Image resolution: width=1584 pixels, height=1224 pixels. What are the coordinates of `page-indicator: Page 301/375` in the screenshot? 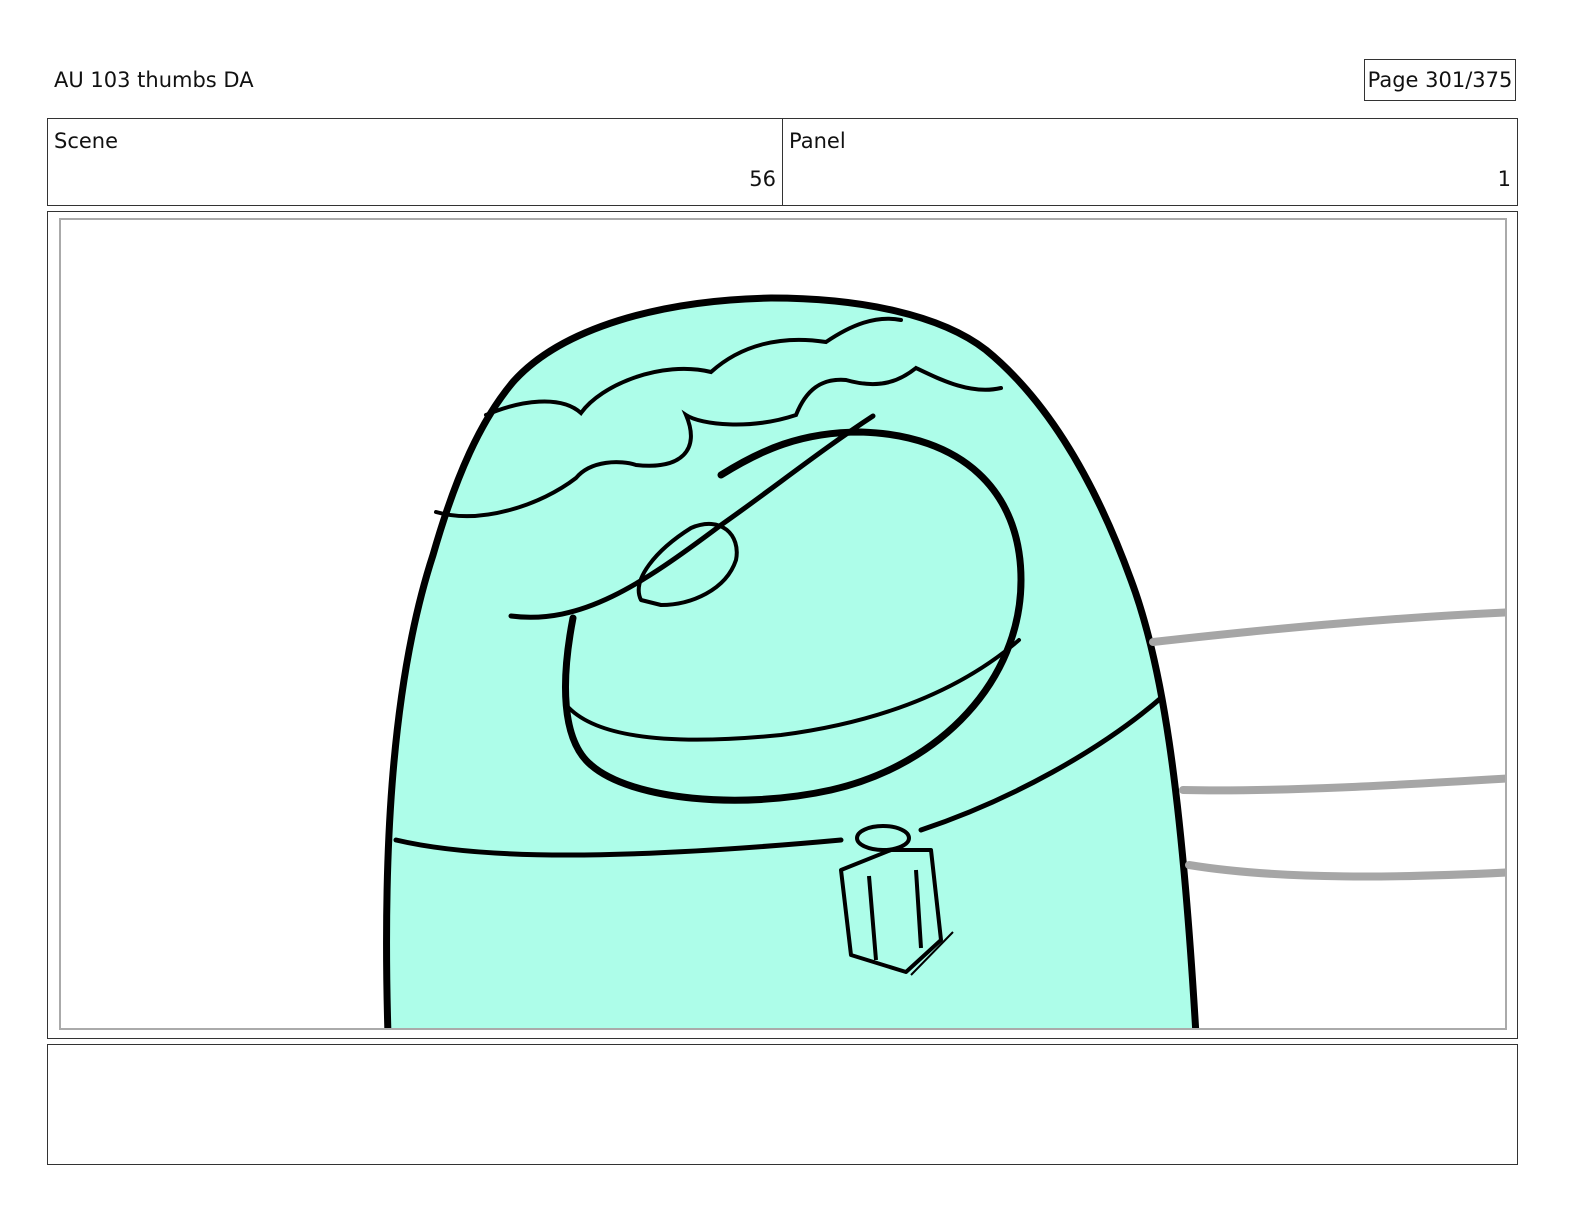 It's located at (1440, 80).